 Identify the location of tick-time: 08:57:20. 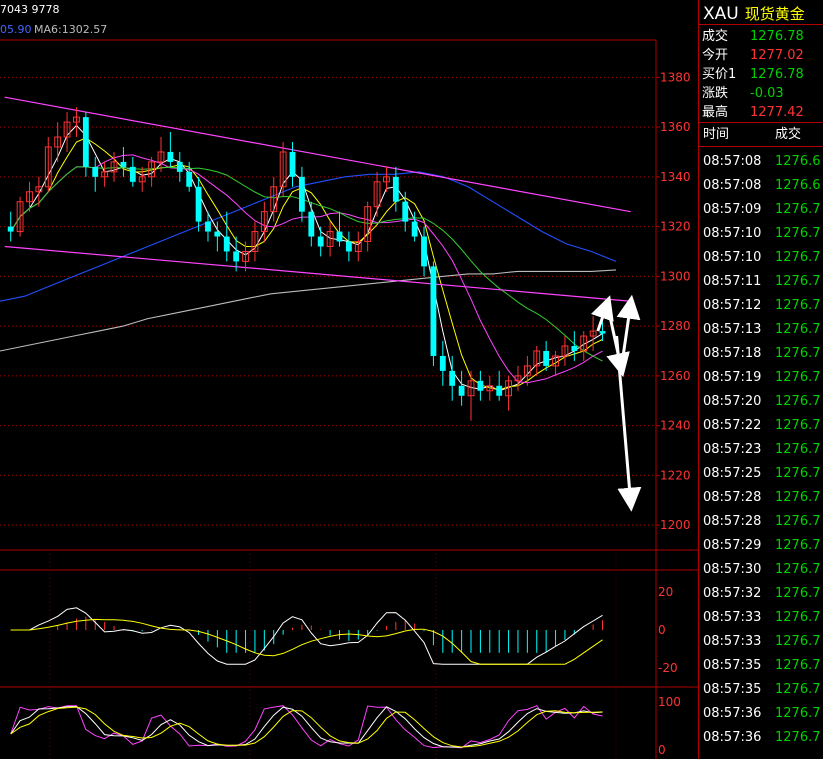
(732, 401).